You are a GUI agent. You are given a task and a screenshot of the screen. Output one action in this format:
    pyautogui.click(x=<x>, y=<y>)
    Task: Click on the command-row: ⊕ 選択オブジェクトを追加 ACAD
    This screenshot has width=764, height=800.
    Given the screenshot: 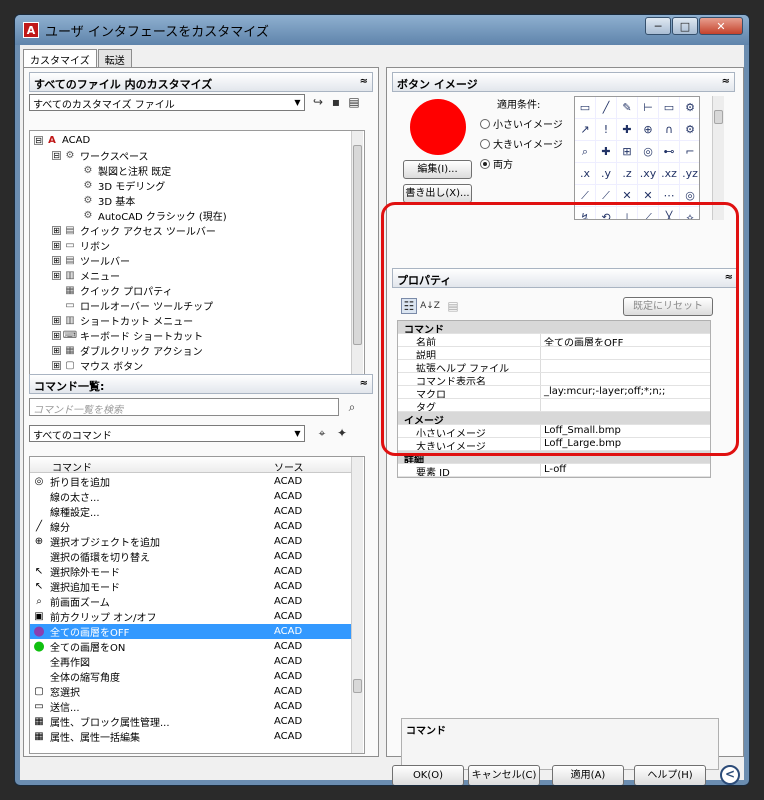 What is the action you would take?
    pyautogui.click(x=190, y=541)
    